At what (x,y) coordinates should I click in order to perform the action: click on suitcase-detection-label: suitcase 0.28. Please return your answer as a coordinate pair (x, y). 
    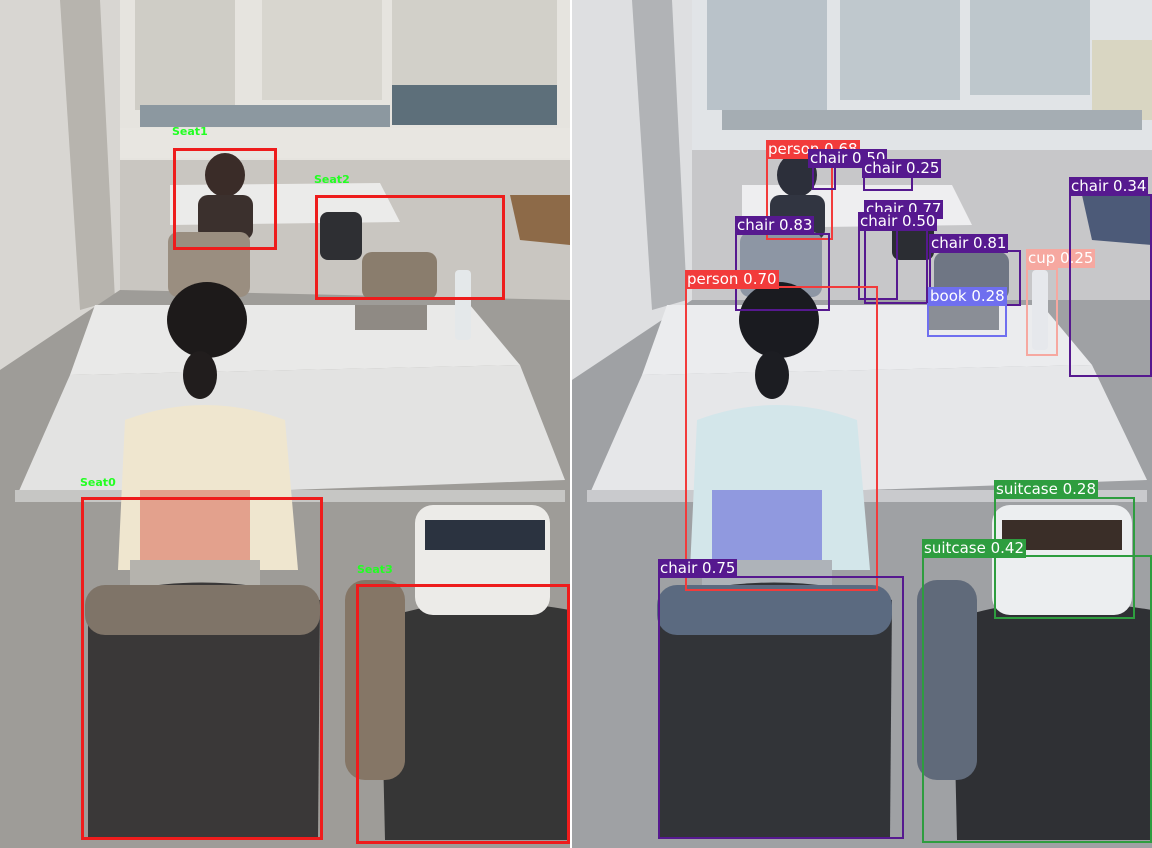
    Looking at the image, I should click on (1046, 489).